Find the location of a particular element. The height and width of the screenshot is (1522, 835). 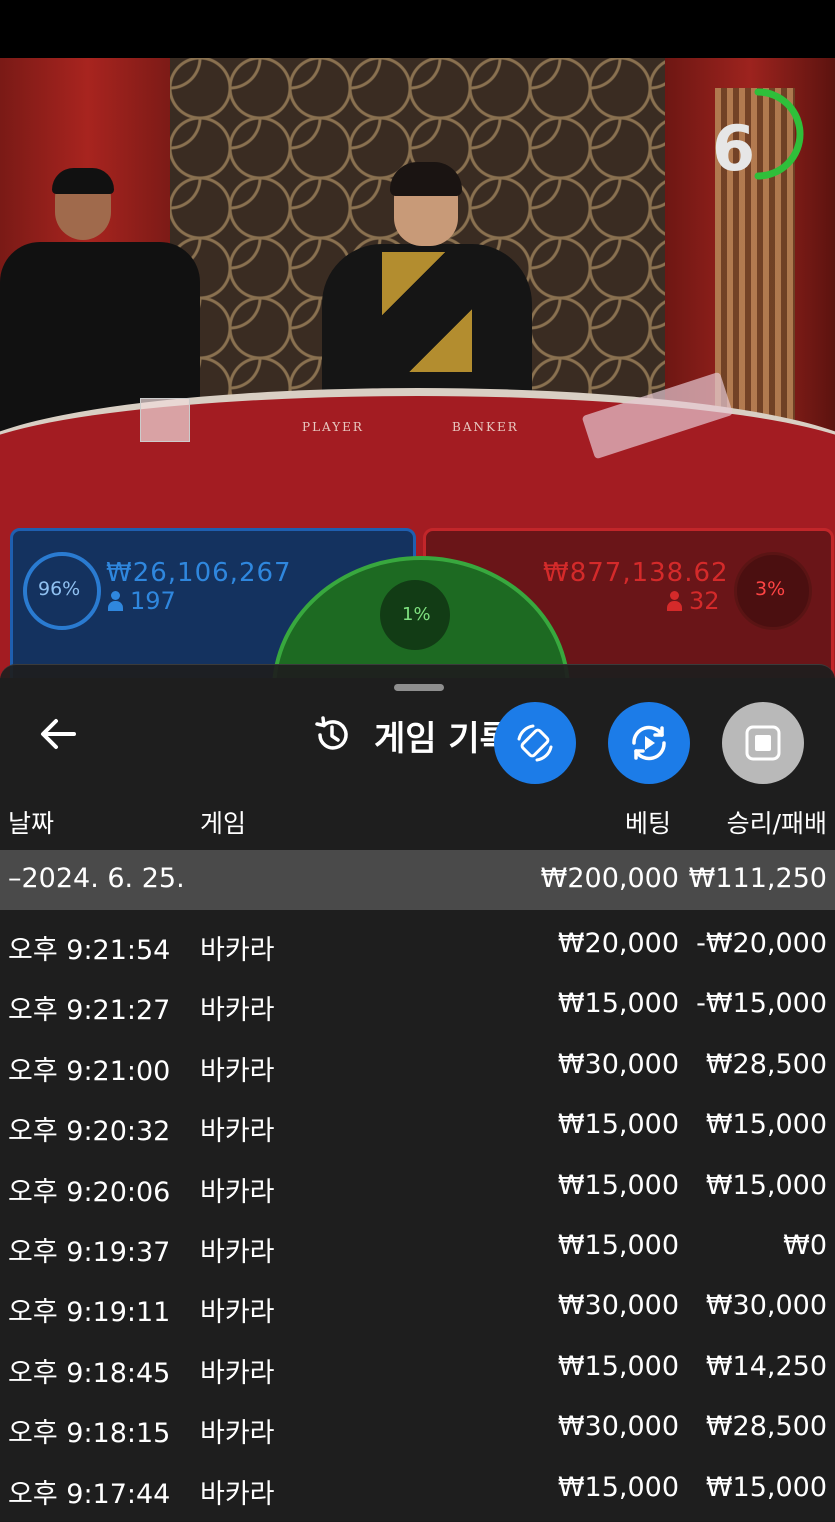

banker-count-value: 32 is located at coordinates (704, 601).